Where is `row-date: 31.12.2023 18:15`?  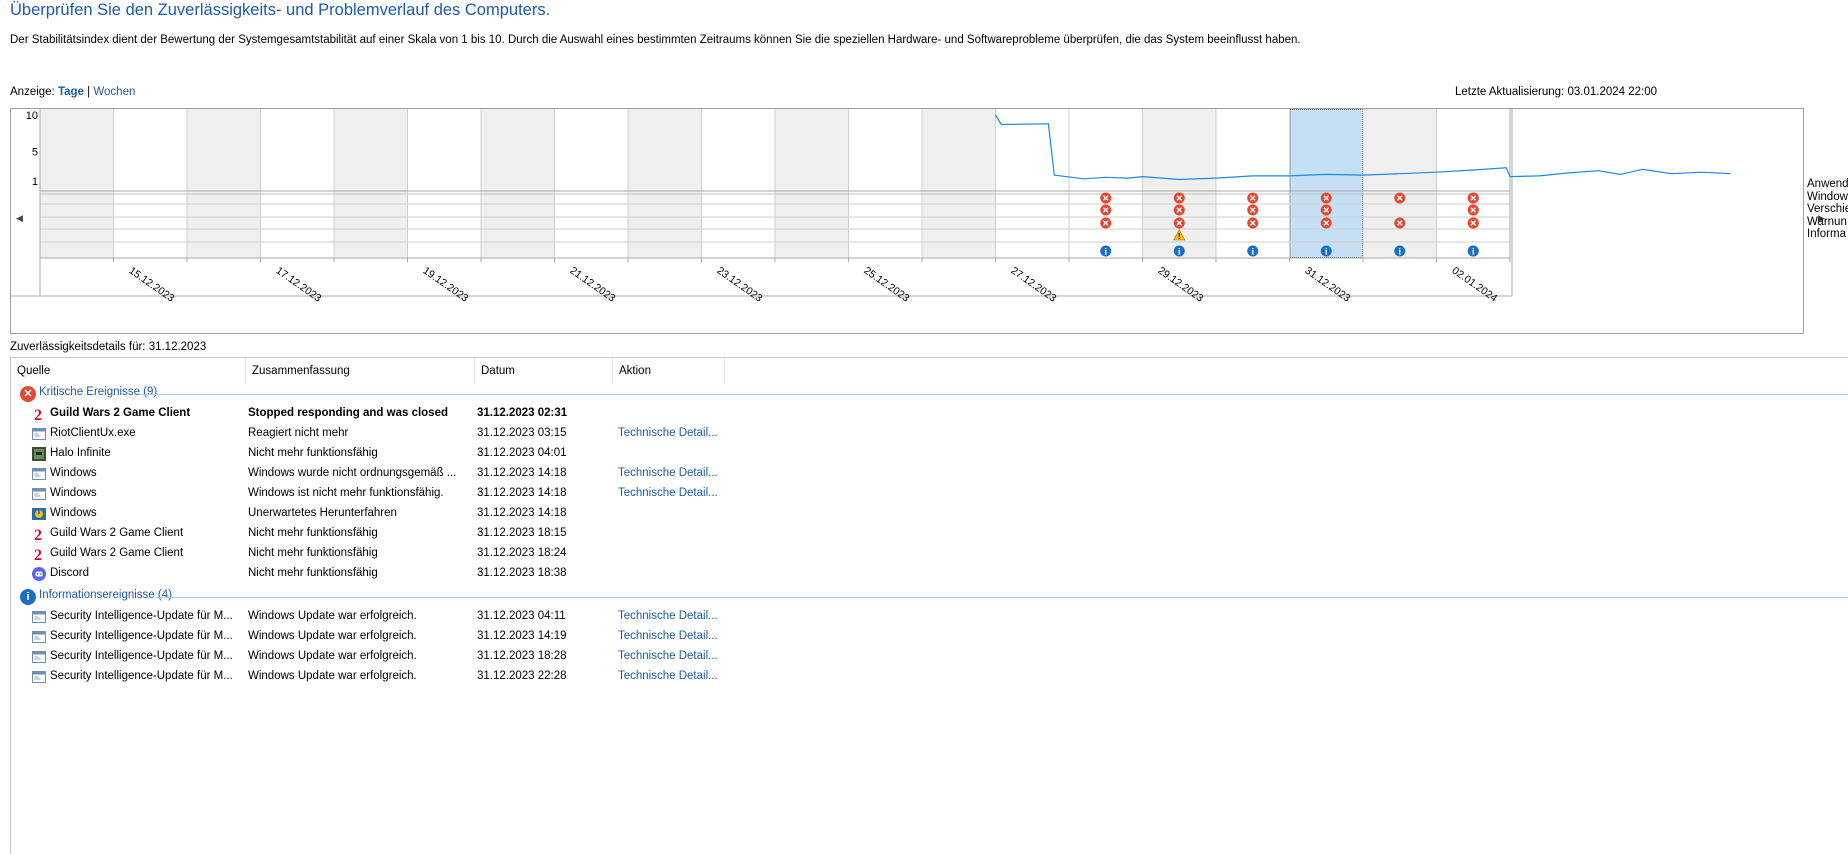 row-date: 31.12.2023 18:15 is located at coordinates (522, 533).